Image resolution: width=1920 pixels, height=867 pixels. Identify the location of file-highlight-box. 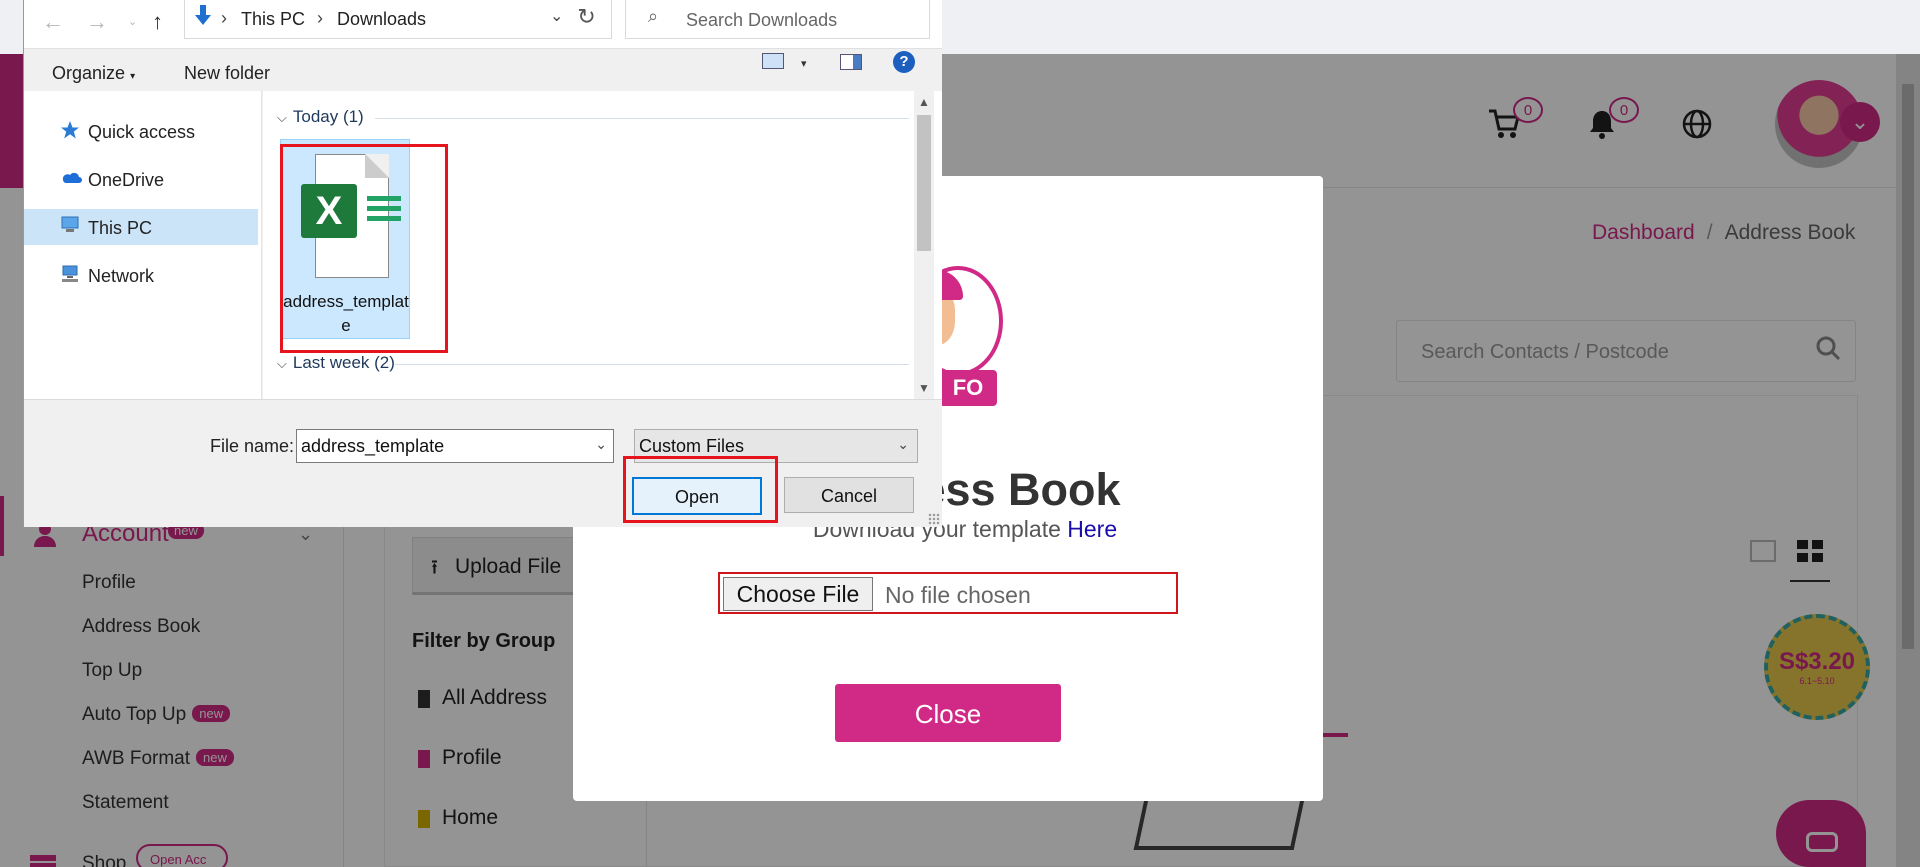
(364, 248).